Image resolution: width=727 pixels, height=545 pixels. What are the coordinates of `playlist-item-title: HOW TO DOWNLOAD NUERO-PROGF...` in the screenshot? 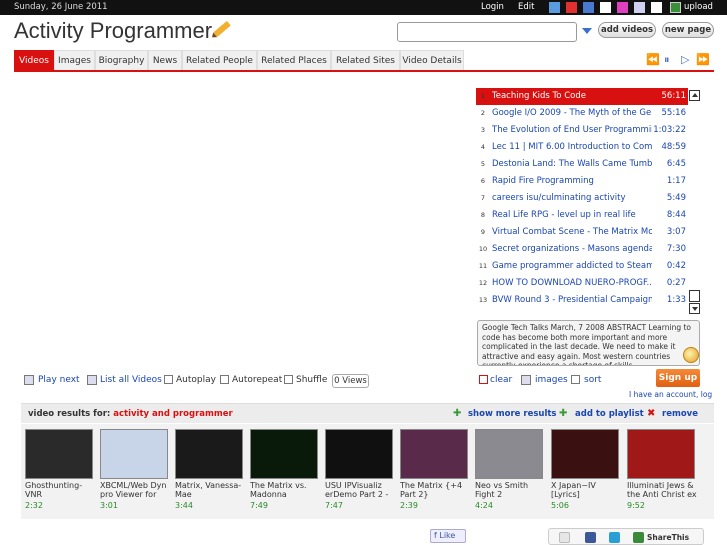 It's located at (572, 283).